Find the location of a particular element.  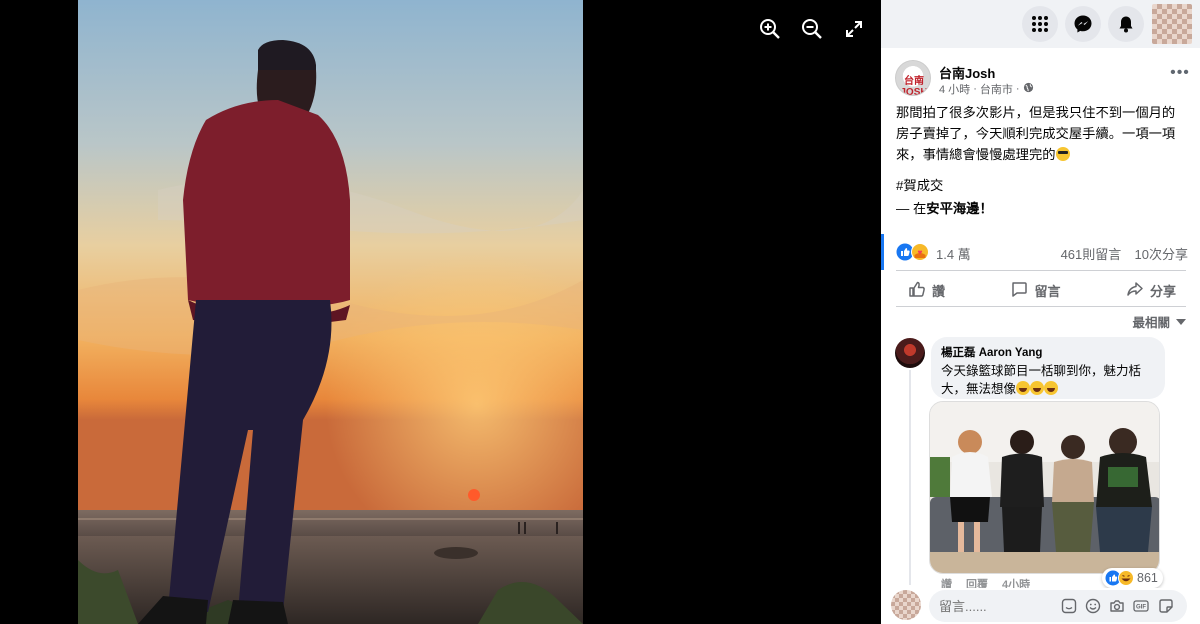

sunglasses-emoji-icon is located at coordinates (1062, 154).